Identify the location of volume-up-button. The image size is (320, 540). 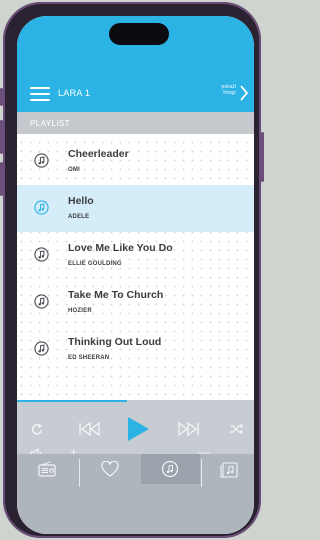
(1, 137).